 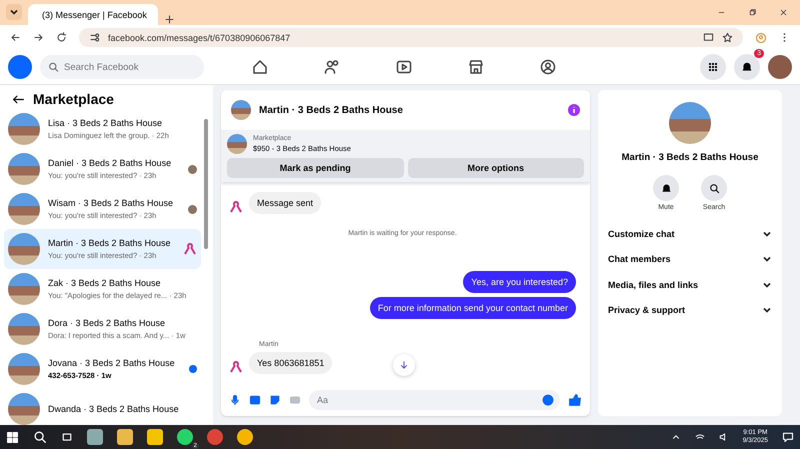 What do you see at coordinates (574, 110) in the screenshot?
I see `info-icon` at bounding box center [574, 110].